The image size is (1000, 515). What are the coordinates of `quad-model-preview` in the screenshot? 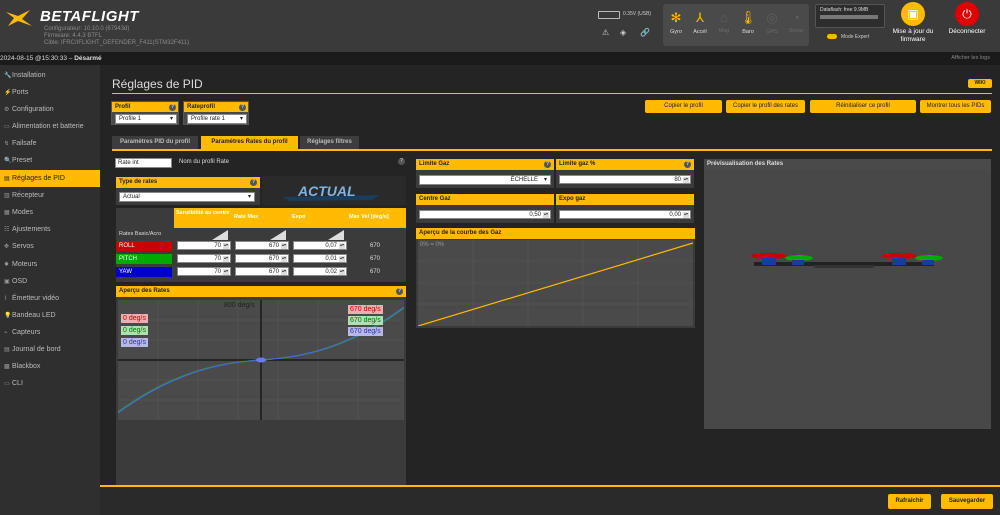 It's located at (847, 299).